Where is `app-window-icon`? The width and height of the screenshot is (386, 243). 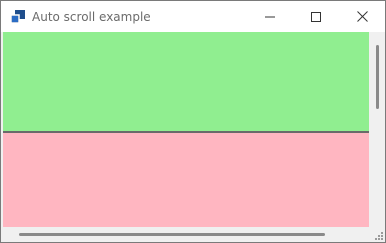 app-window-icon is located at coordinates (17, 17).